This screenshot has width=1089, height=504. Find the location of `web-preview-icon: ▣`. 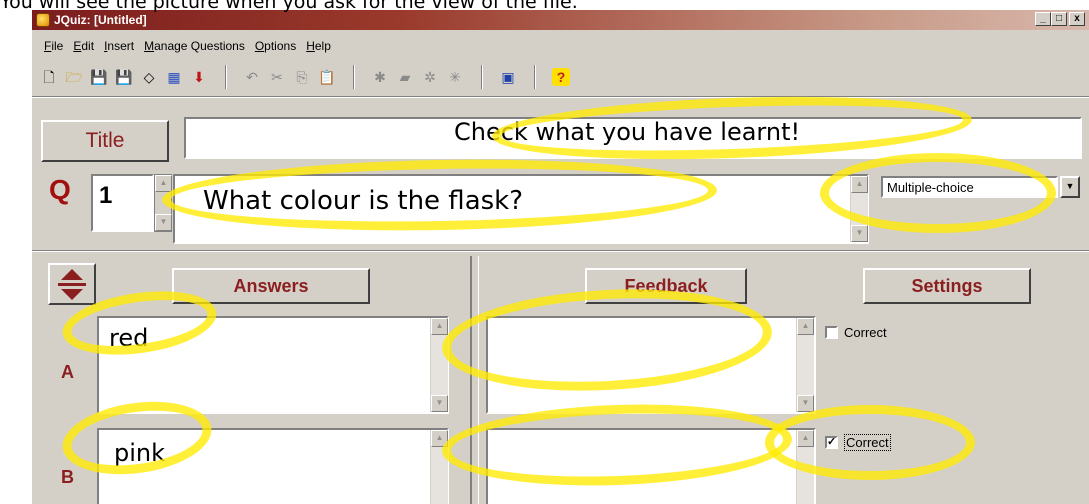

web-preview-icon: ▣ is located at coordinates (508, 77).